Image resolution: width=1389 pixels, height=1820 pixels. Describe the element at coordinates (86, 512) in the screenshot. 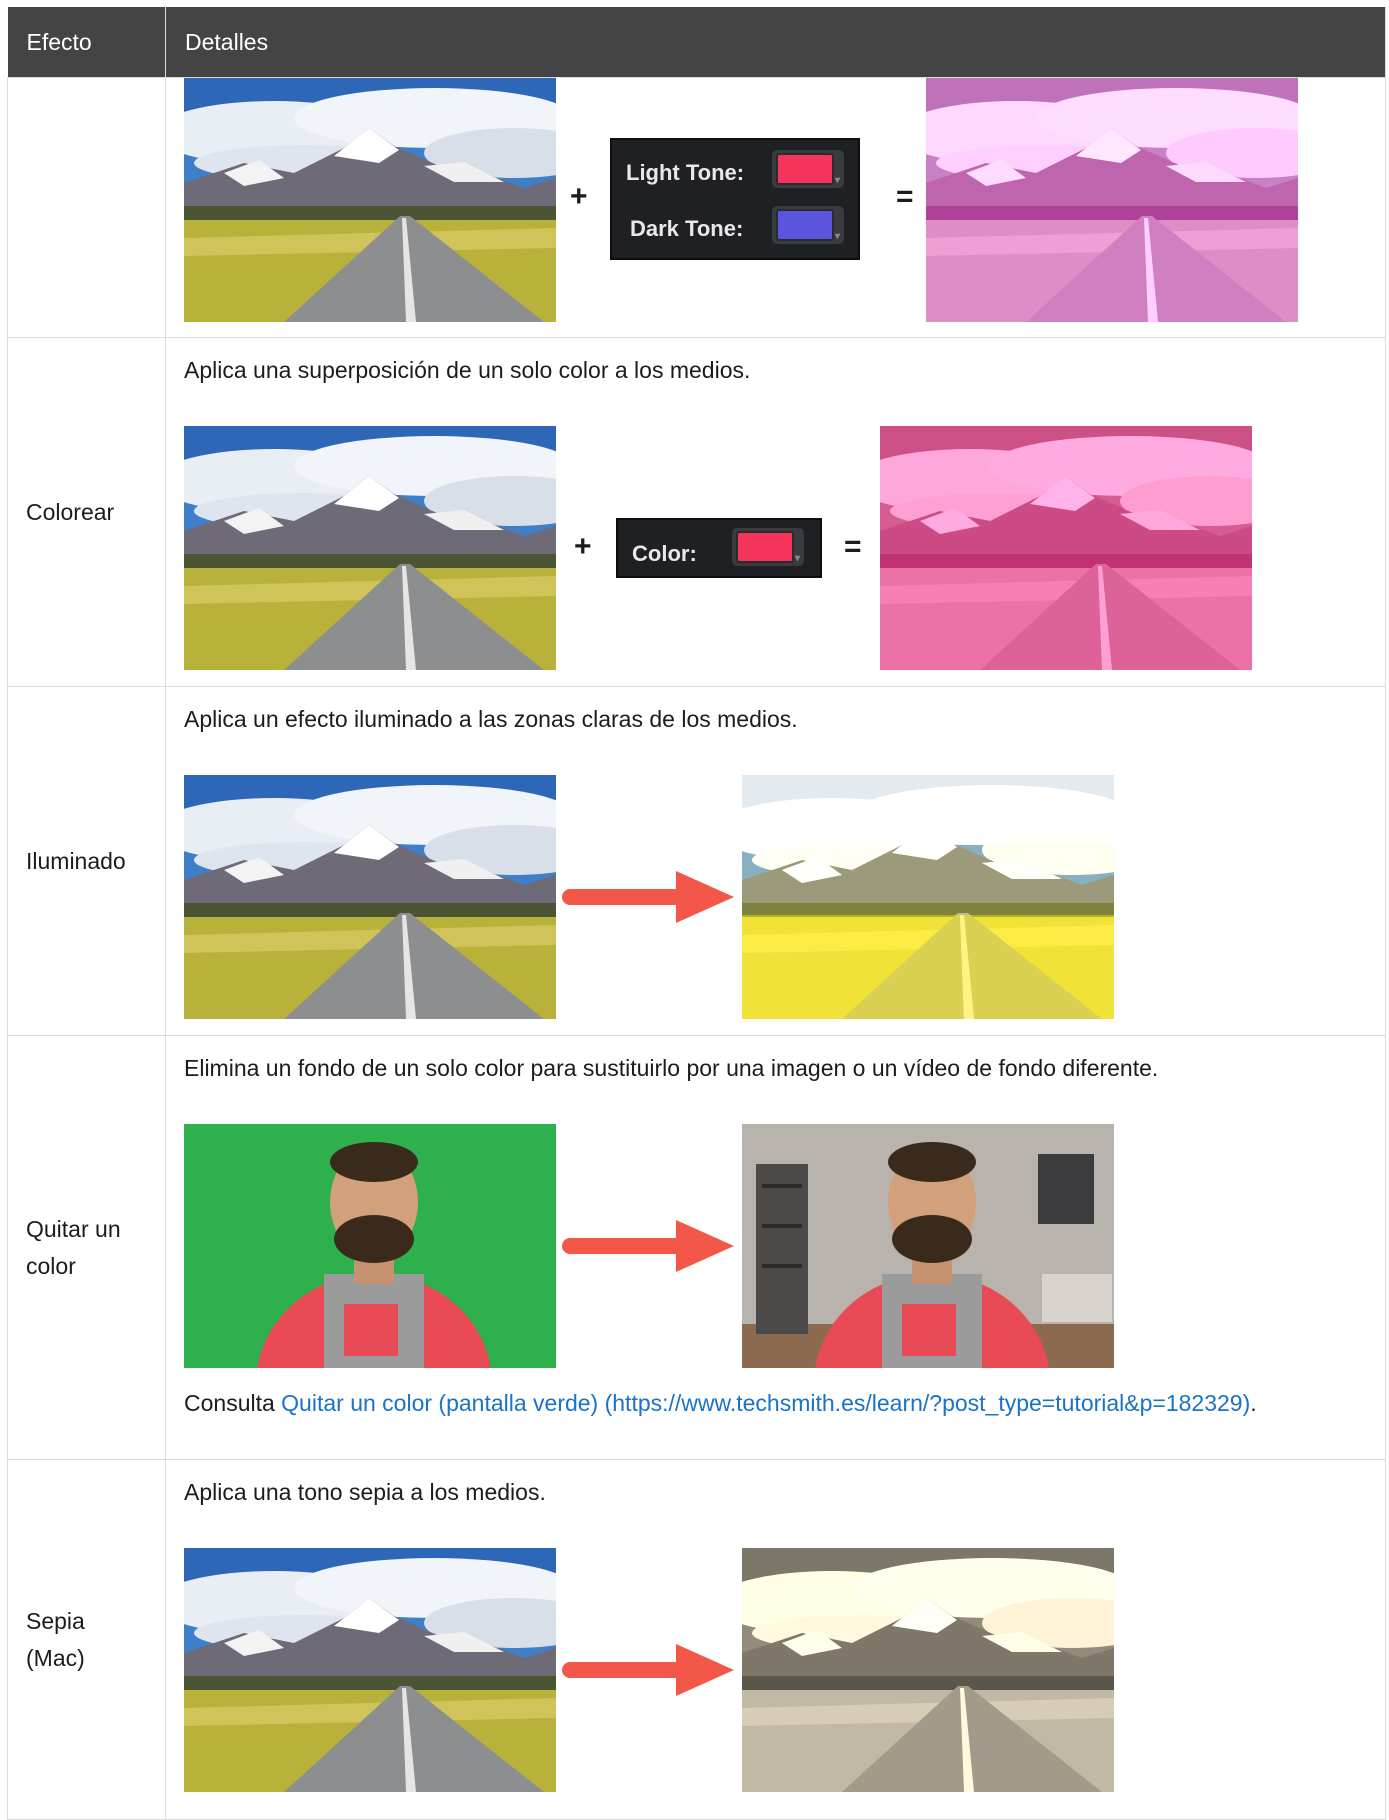

I see `effect-name: Colorear` at that location.